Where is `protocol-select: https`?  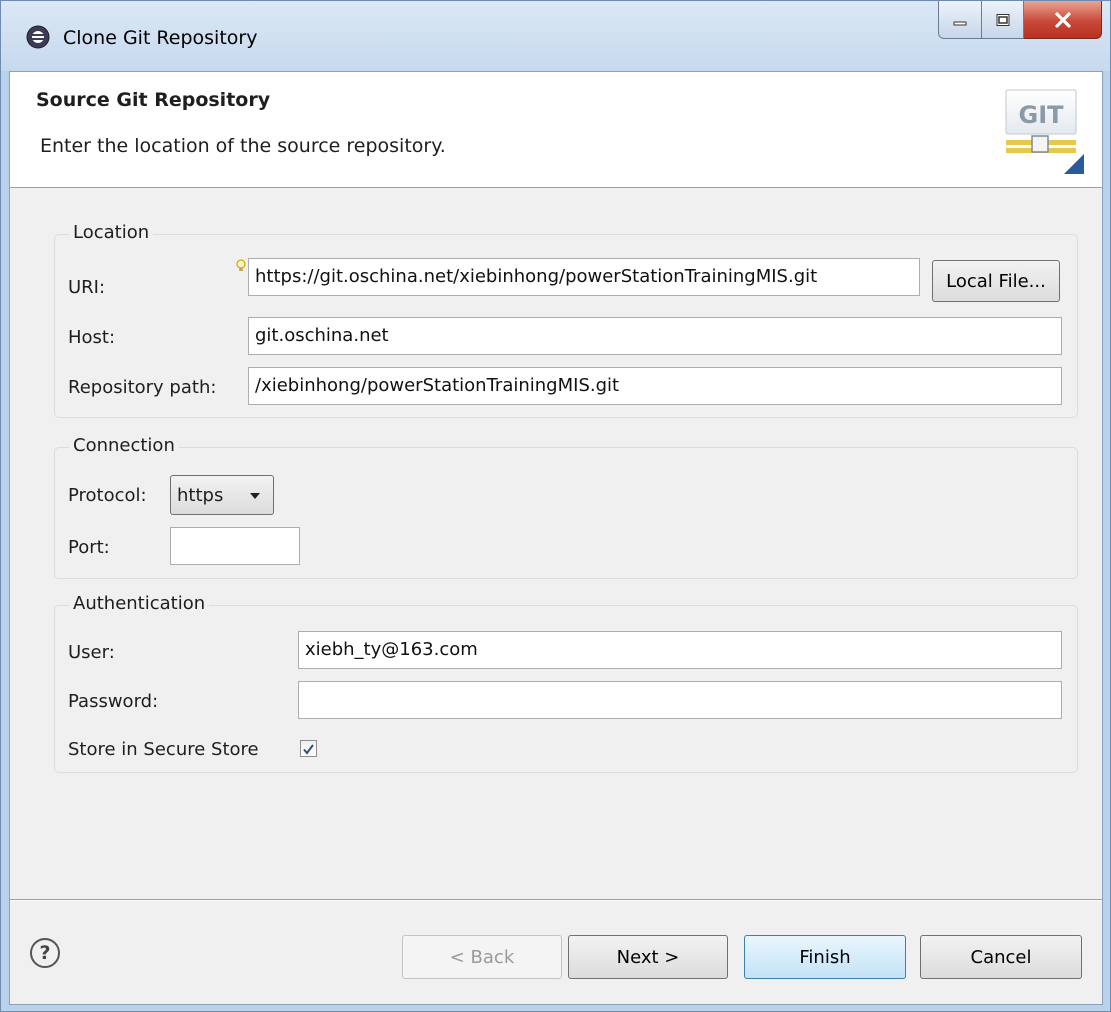 protocol-select: https is located at coordinates (222, 495).